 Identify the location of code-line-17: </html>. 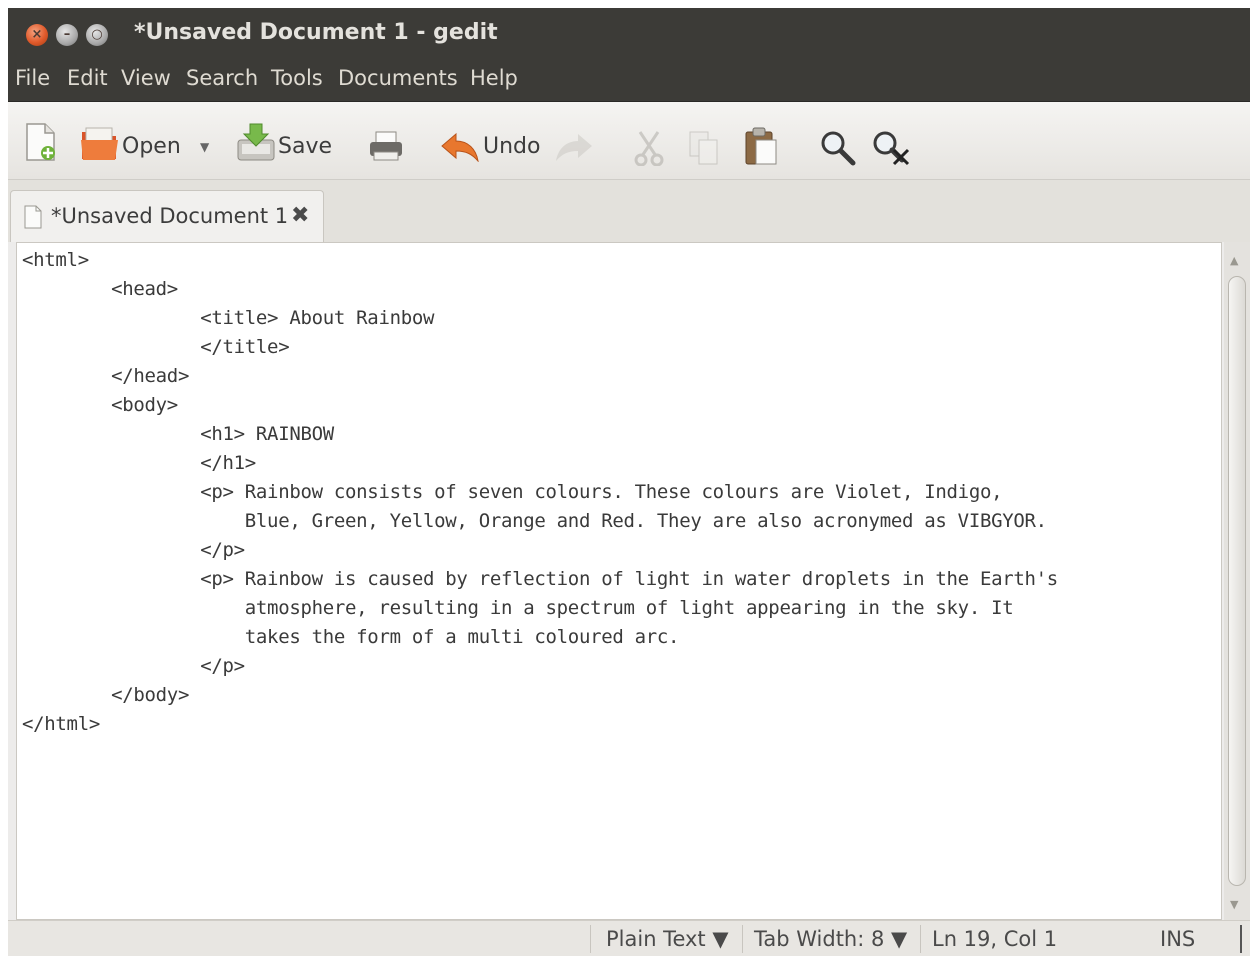
(61, 724).